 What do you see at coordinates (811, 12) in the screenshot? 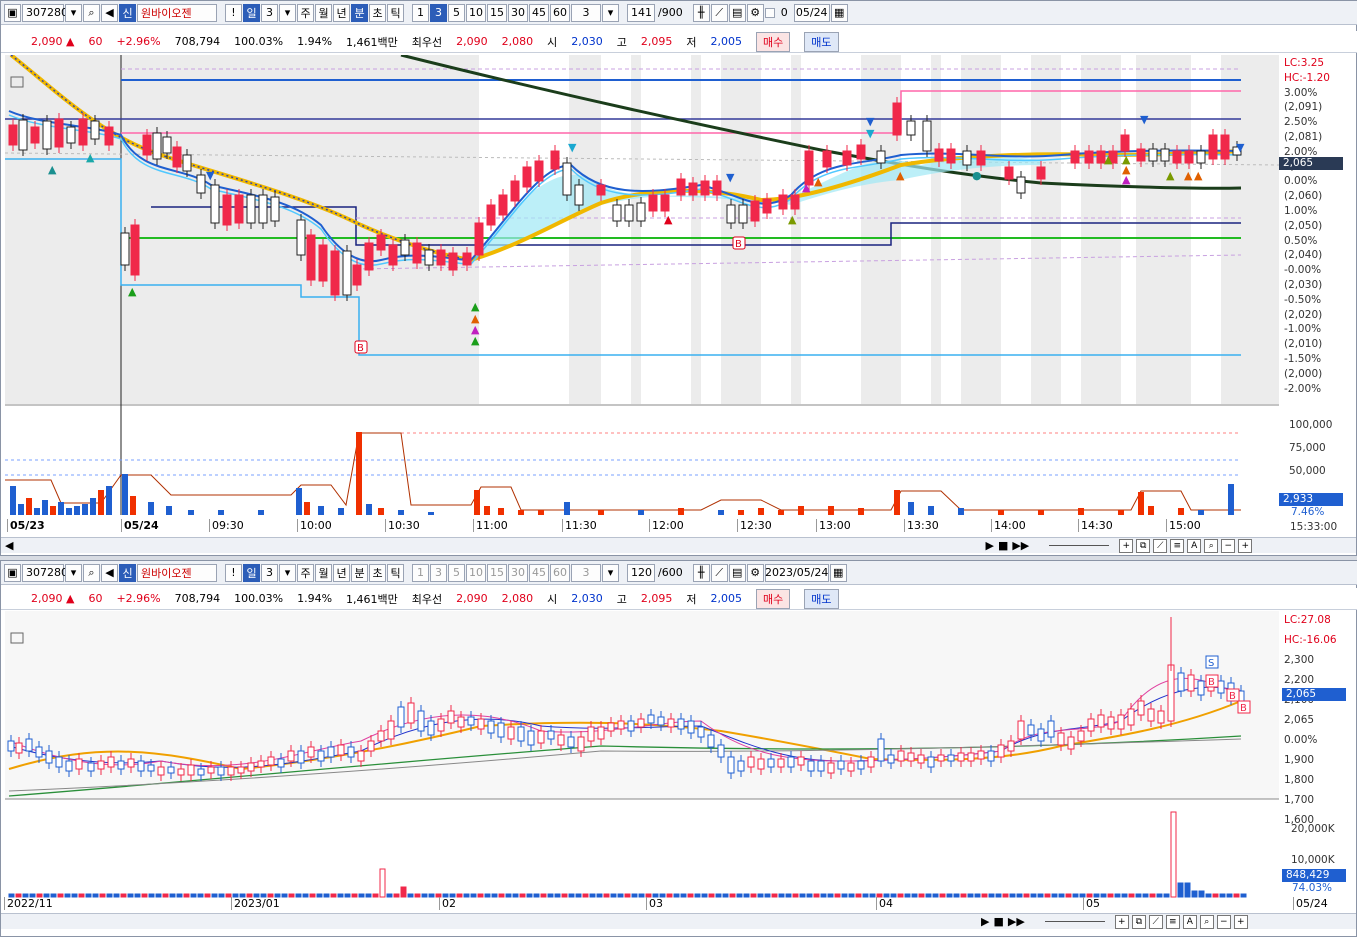
I see `date-input: 05/24` at bounding box center [811, 12].